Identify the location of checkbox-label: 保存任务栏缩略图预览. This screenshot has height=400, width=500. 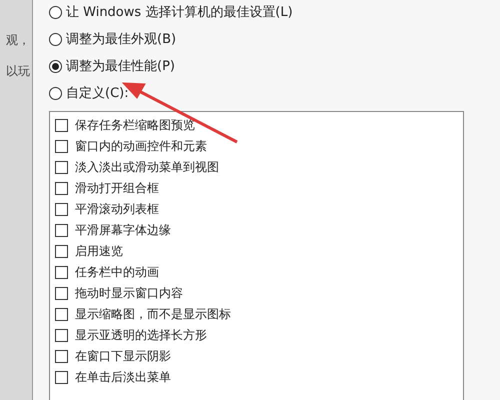
(135, 125).